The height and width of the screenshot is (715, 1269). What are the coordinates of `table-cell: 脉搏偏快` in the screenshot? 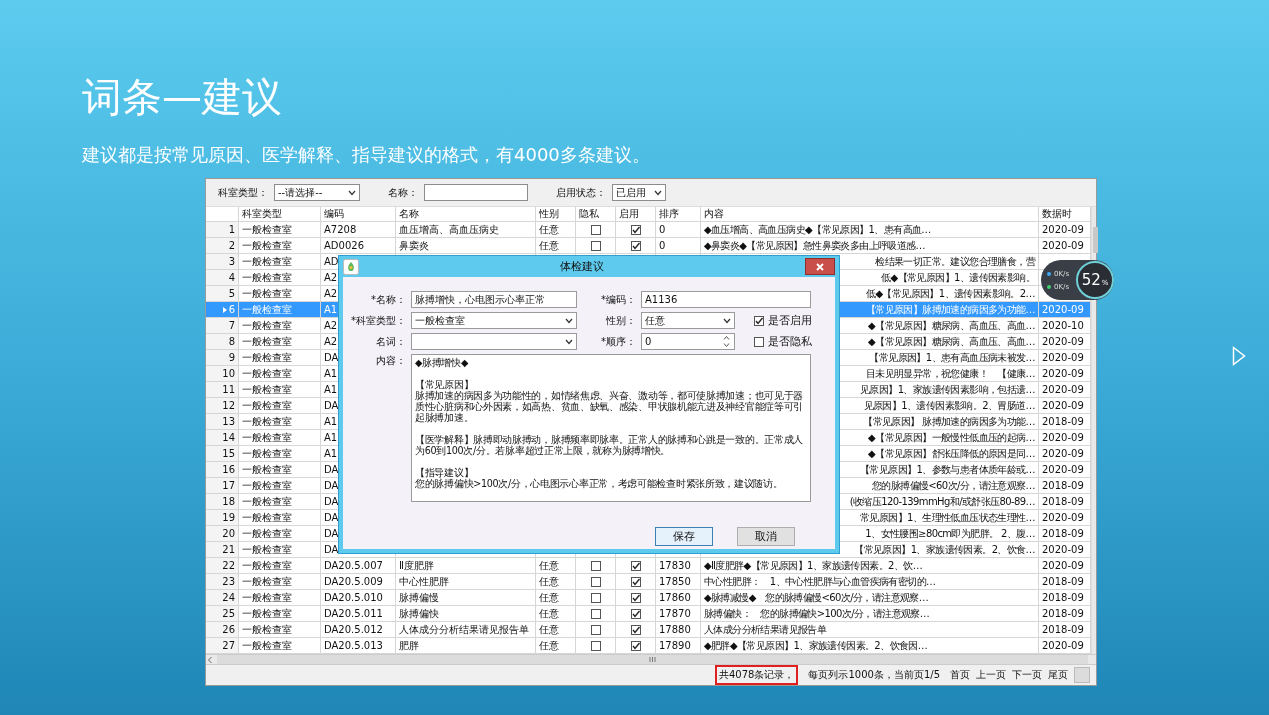 It's located at (466, 614).